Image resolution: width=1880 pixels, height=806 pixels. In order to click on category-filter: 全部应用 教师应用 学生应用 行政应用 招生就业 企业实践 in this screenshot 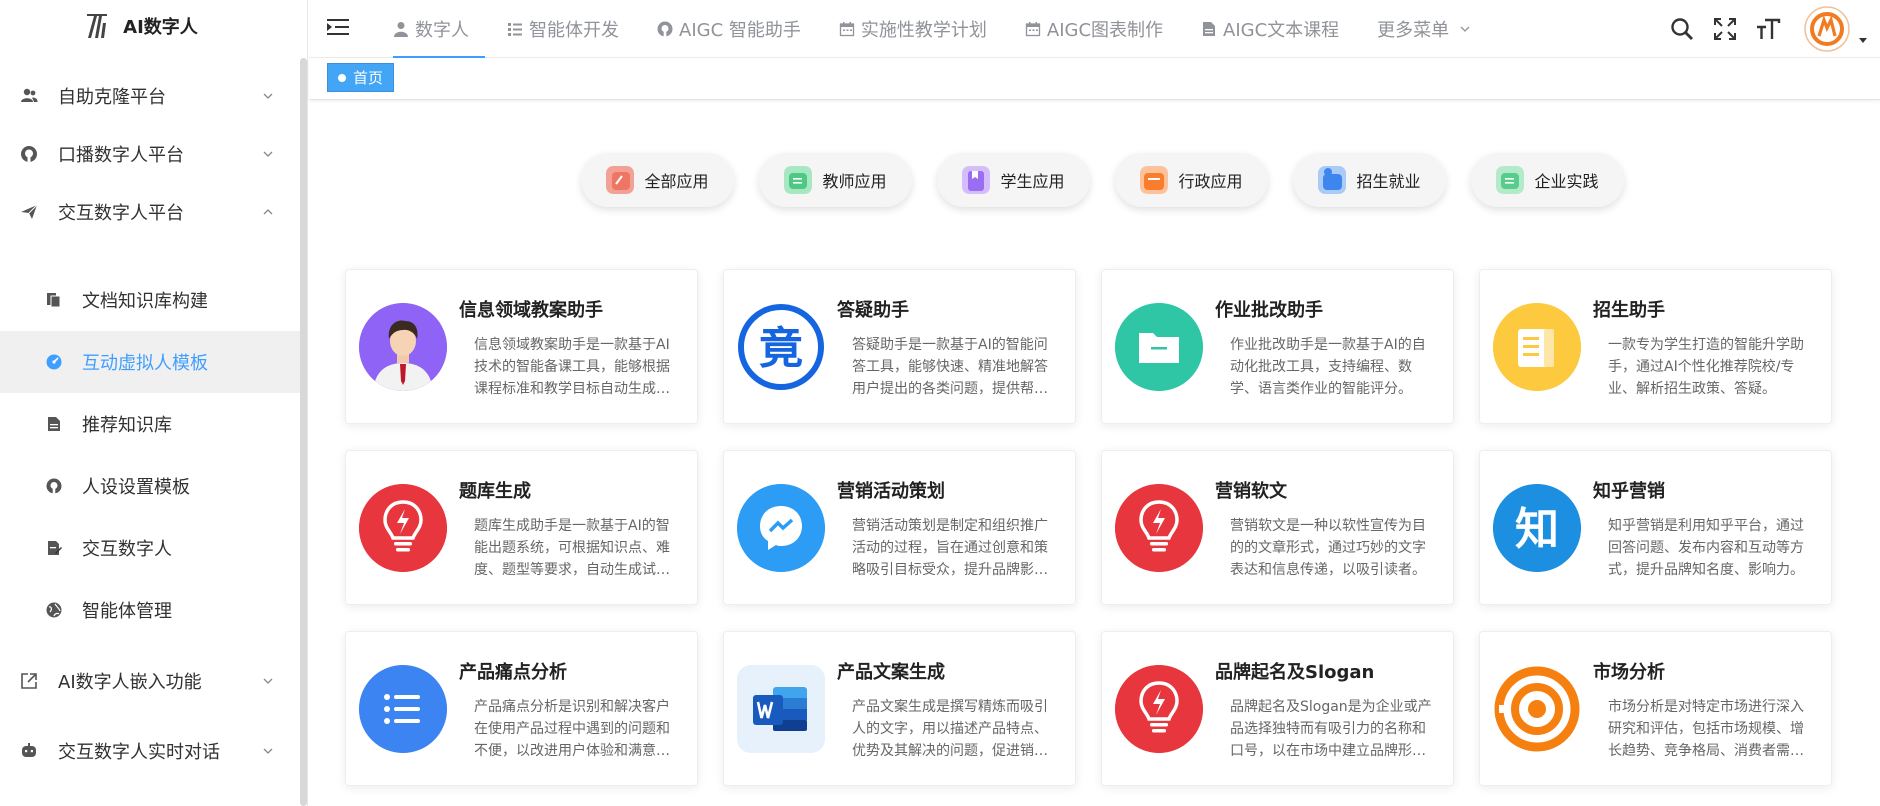, I will do `click(1102, 180)`.